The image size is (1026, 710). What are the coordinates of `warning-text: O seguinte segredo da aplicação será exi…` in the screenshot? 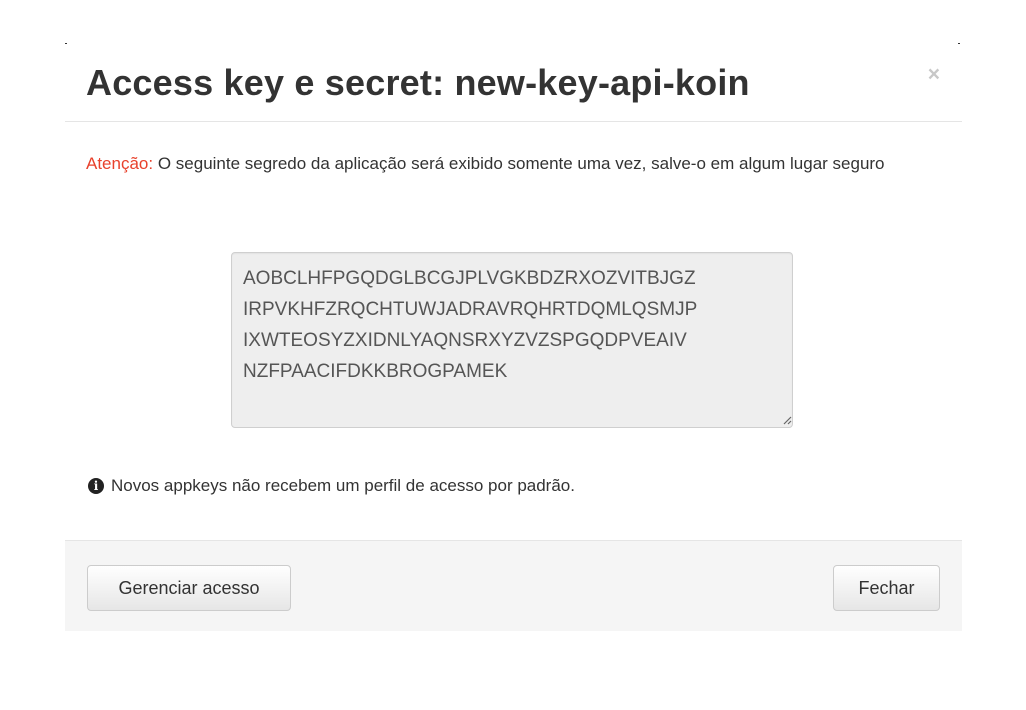 It's located at (519, 163).